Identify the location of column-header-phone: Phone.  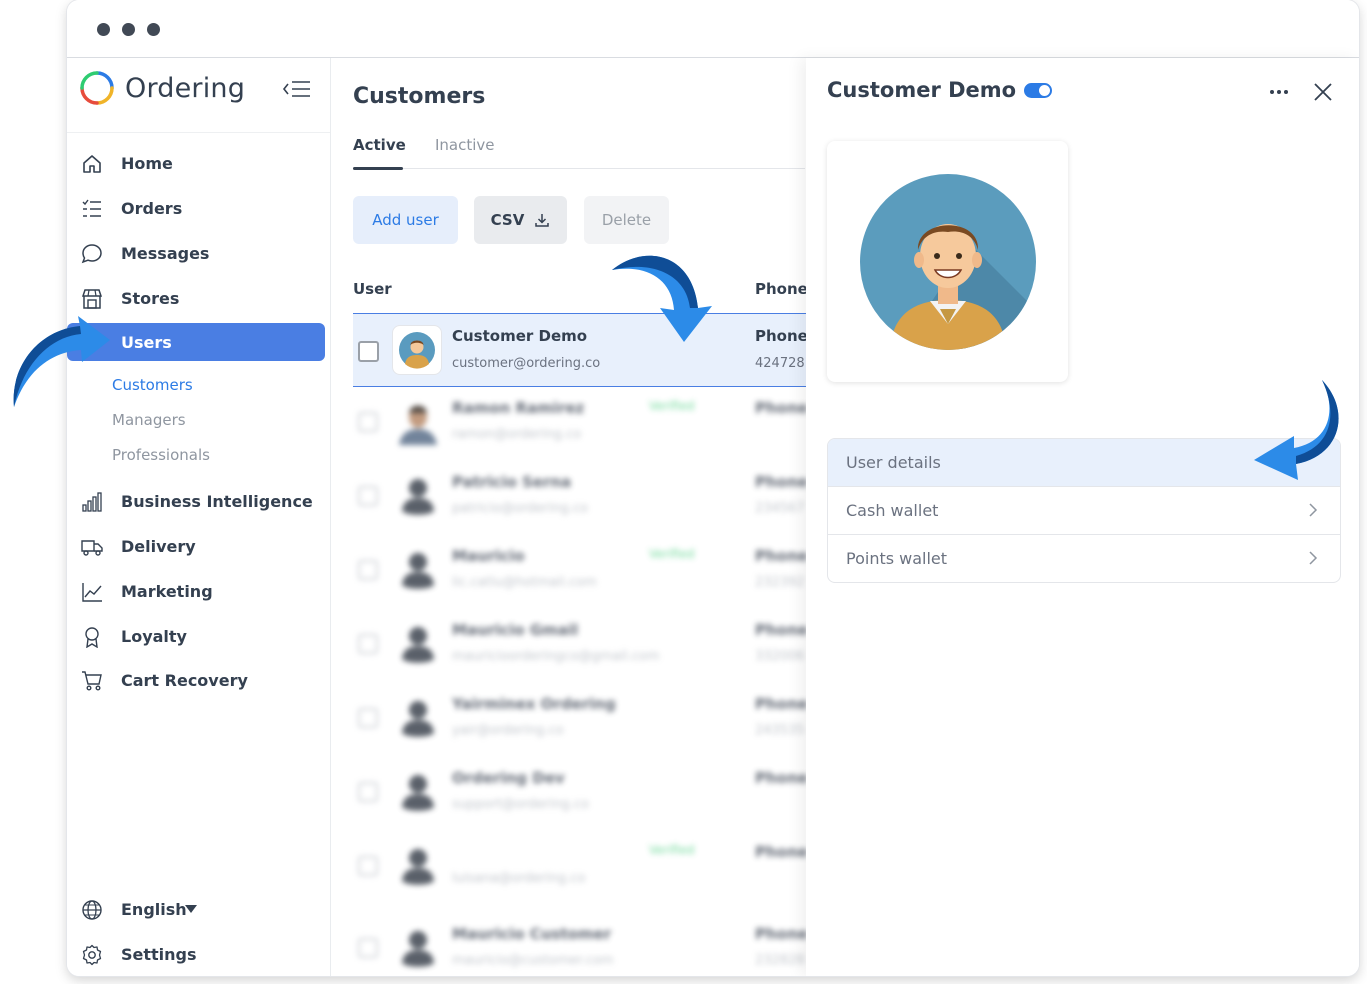
(781, 289).